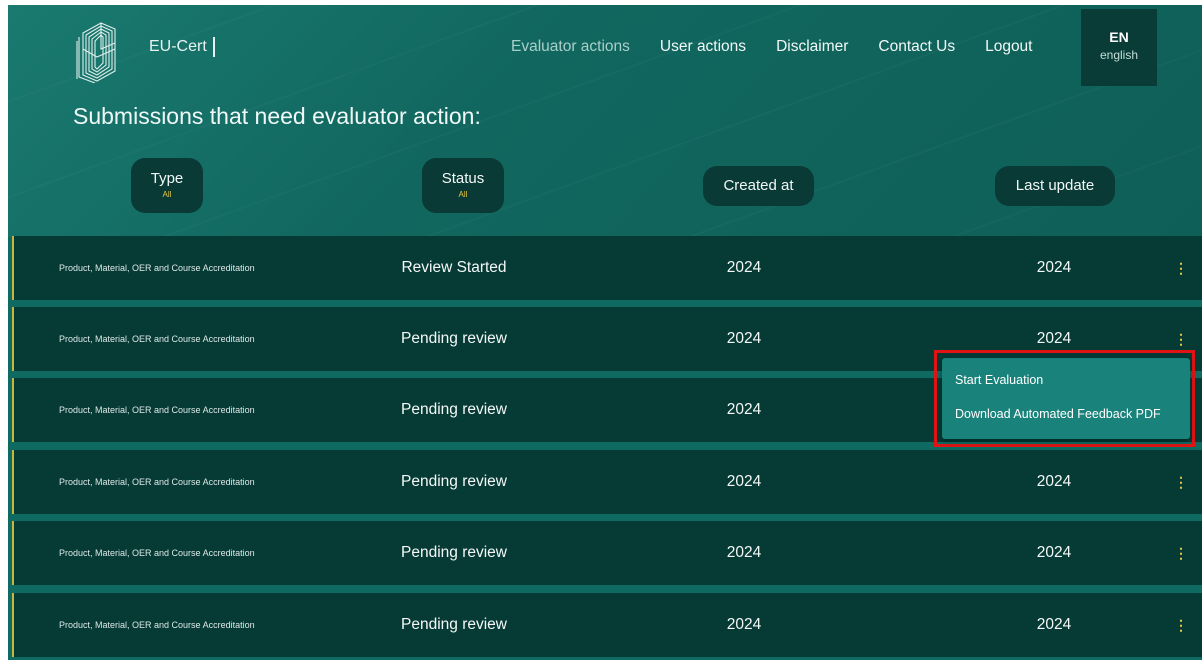 The image size is (1203, 660). I want to click on nav-user-actions: User actions, so click(703, 47).